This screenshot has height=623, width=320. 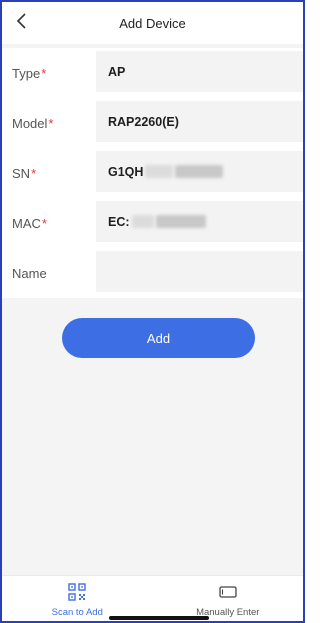 I want to click on navigation-bar: Add Device, so click(x=152, y=23).